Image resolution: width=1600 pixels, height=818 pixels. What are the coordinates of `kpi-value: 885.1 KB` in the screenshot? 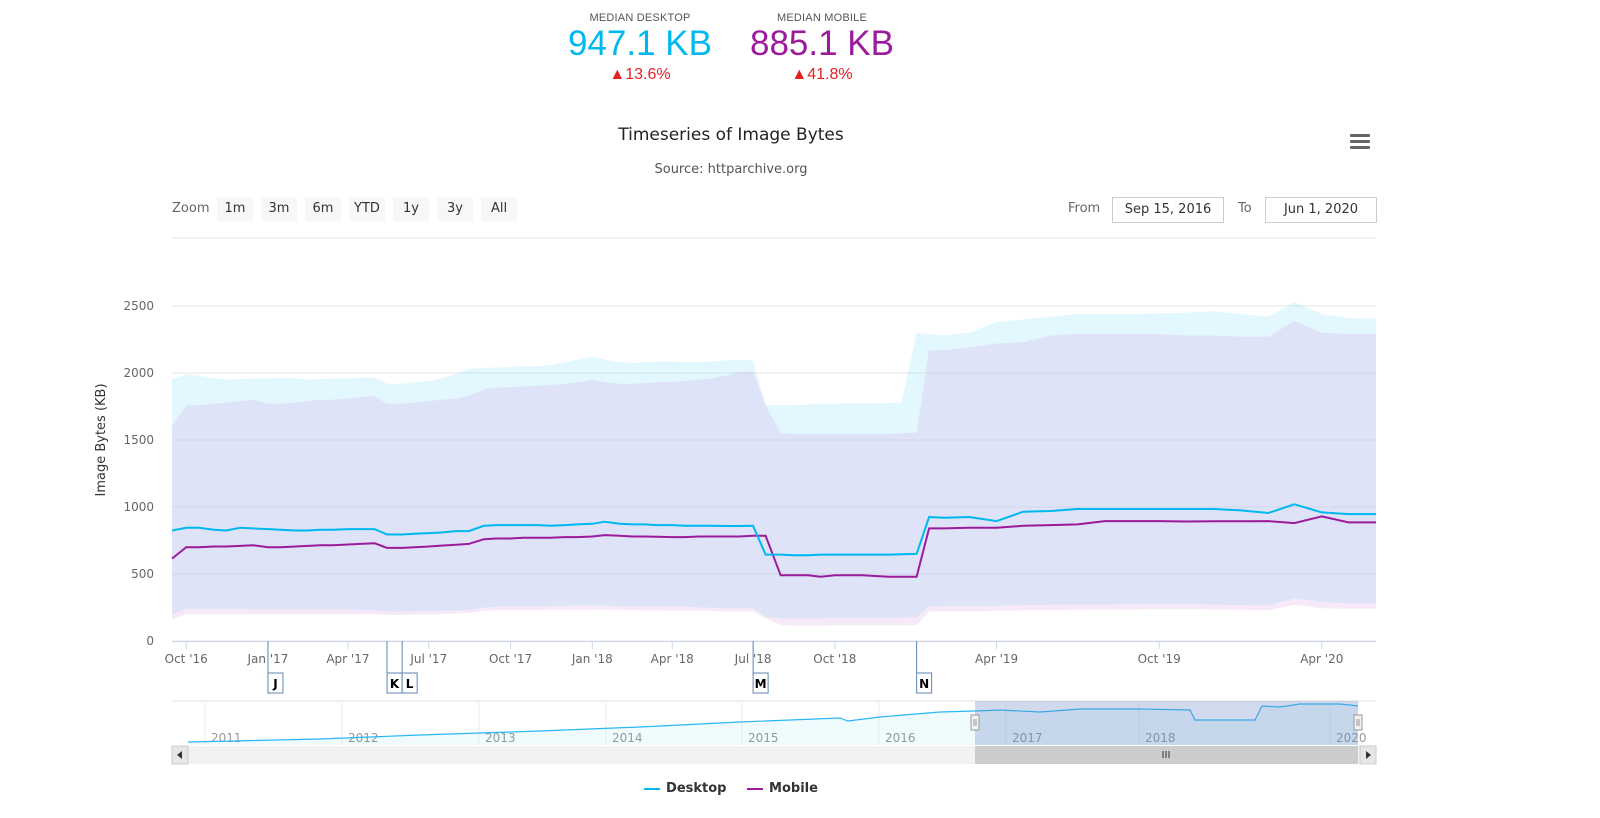 It's located at (822, 43).